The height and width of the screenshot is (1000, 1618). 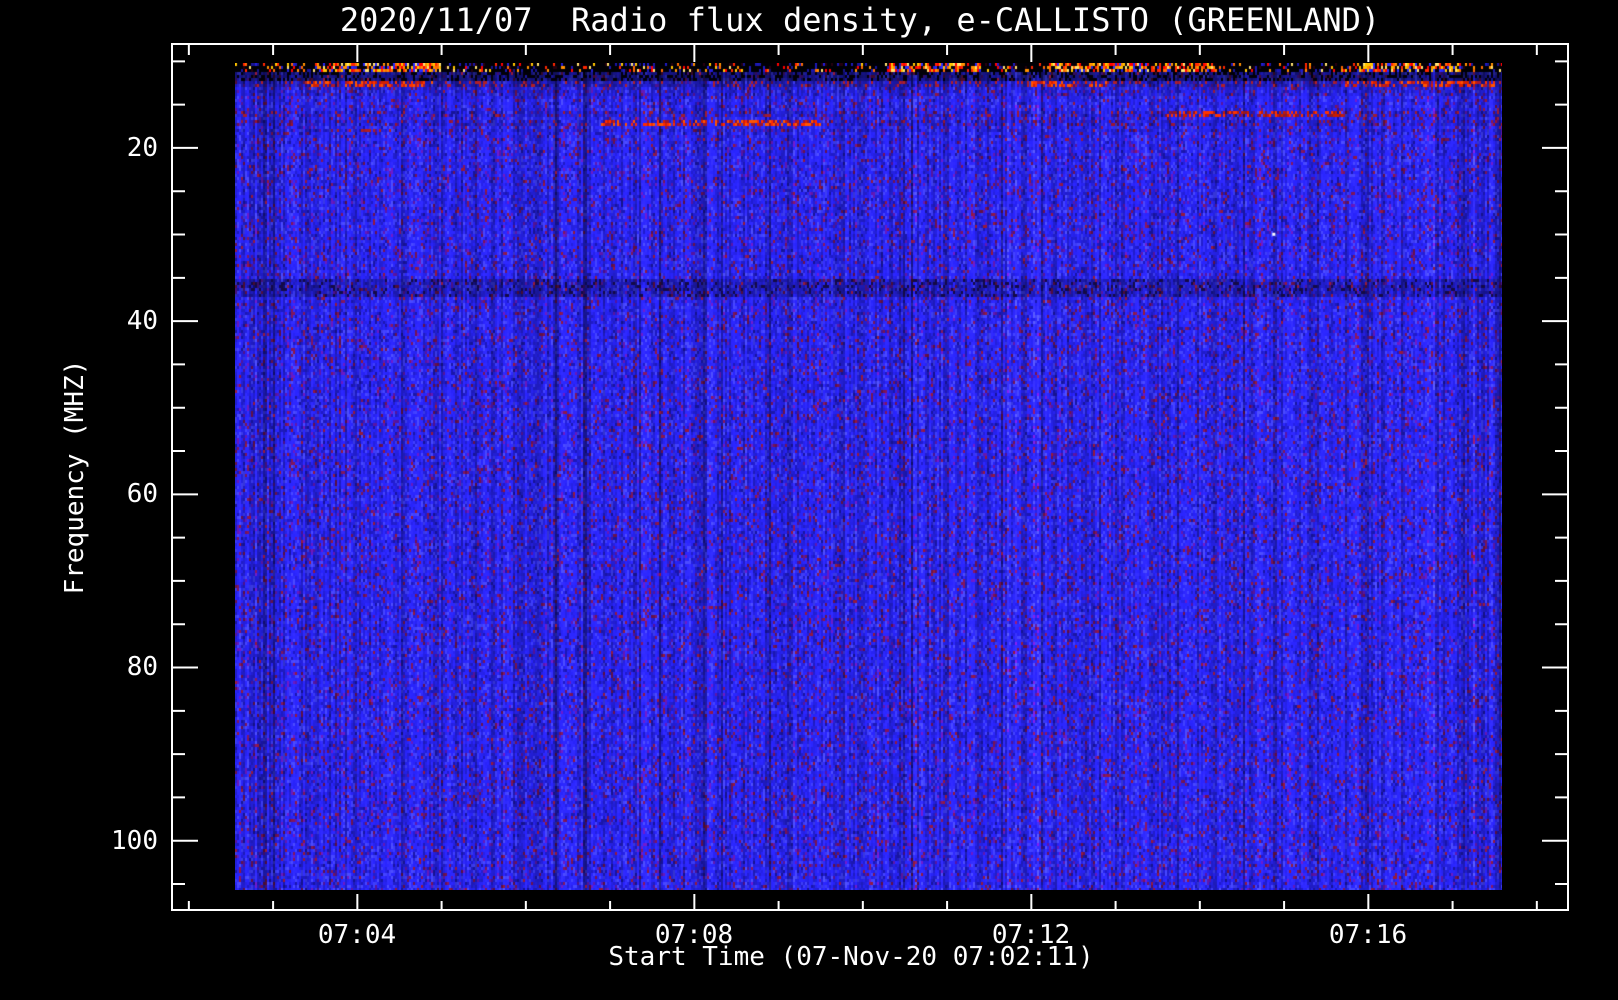 I want to click on x-tick-label-0704: 07:04, so click(x=357, y=935).